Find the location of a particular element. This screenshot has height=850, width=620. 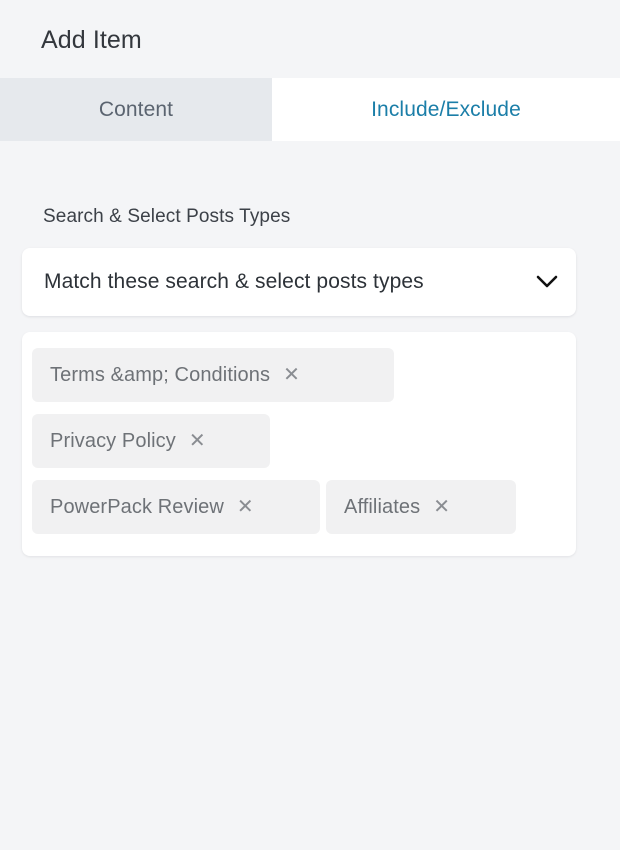

selected-tag: PowerPack Review ✕ is located at coordinates (176, 507).